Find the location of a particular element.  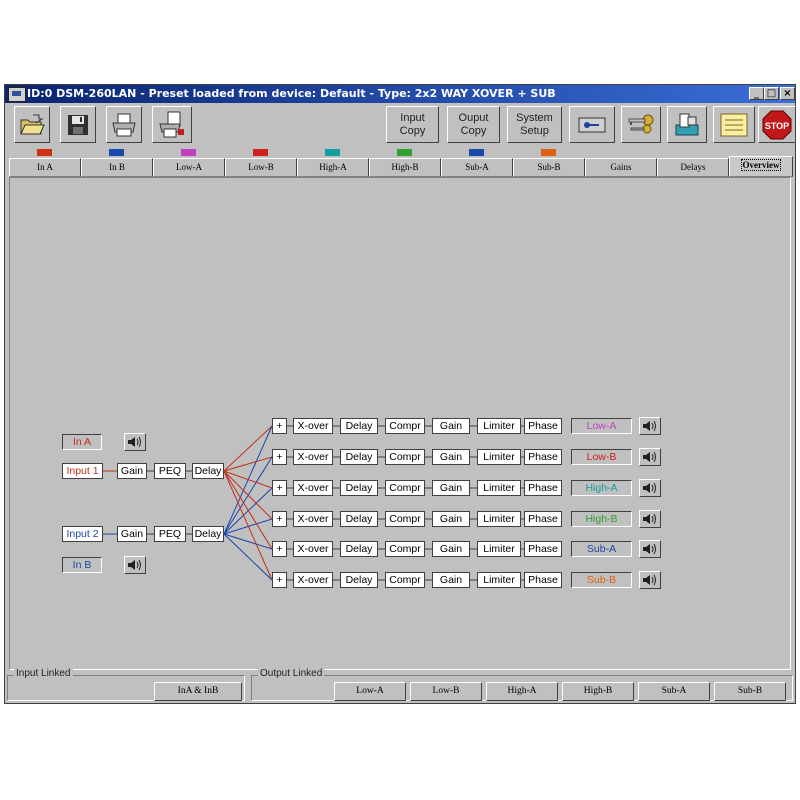

open-file-button is located at coordinates (32, 124).